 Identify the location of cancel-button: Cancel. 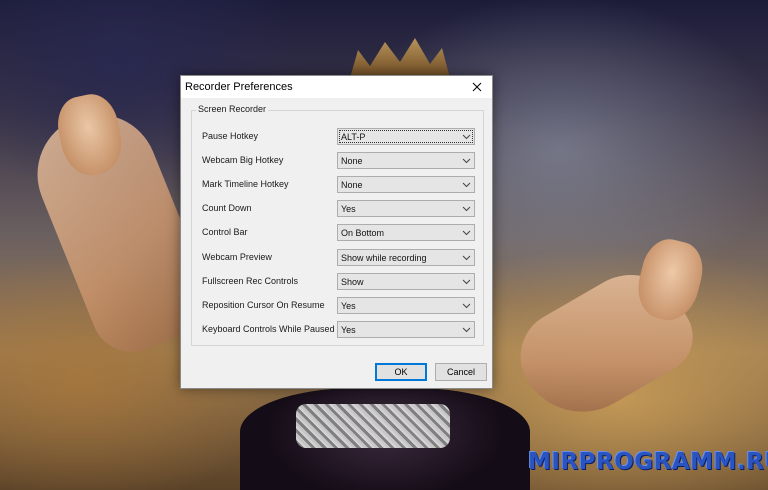
(461, 372).